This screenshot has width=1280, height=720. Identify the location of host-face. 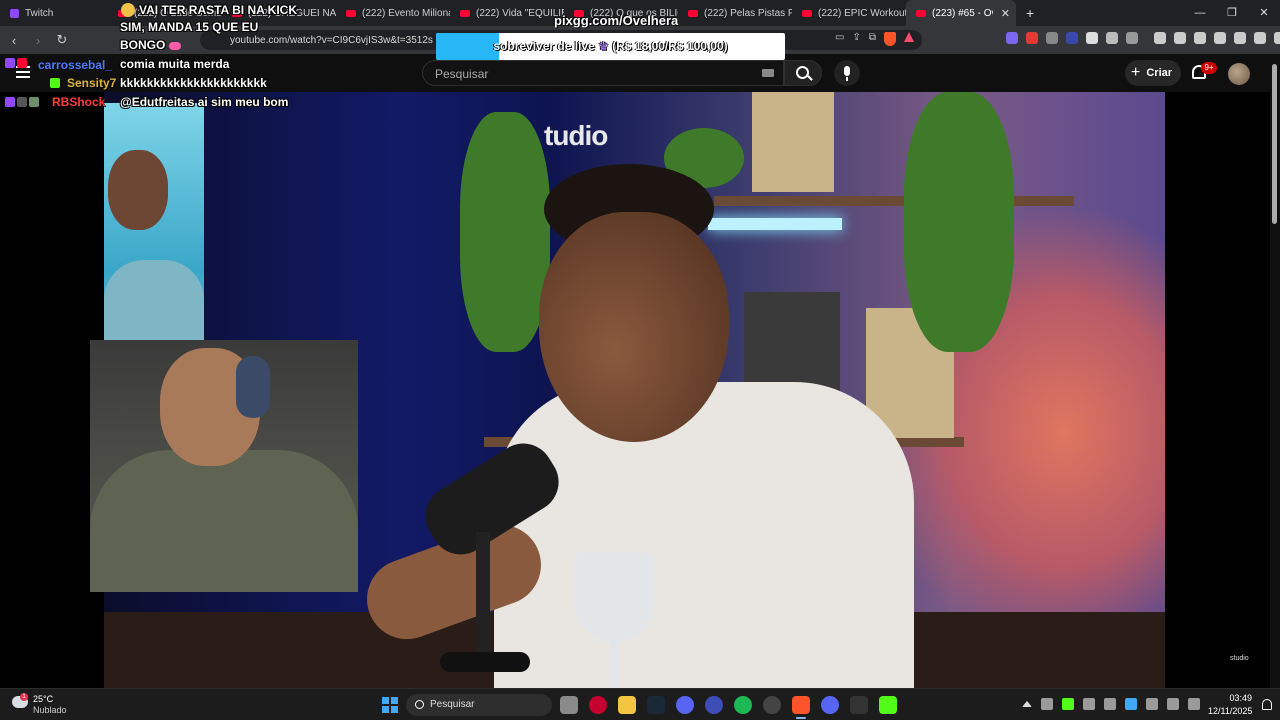
(634, 327).